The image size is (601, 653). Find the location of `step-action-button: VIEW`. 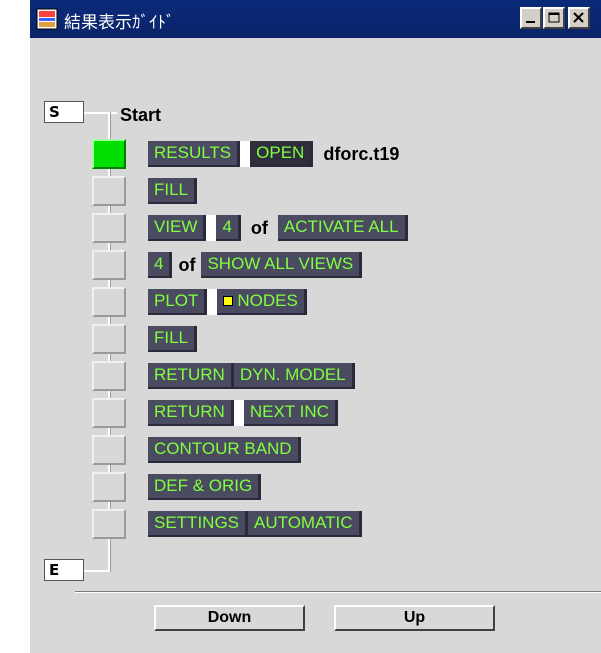

step-action-button: VIEW is located at coordinates (177, 228).